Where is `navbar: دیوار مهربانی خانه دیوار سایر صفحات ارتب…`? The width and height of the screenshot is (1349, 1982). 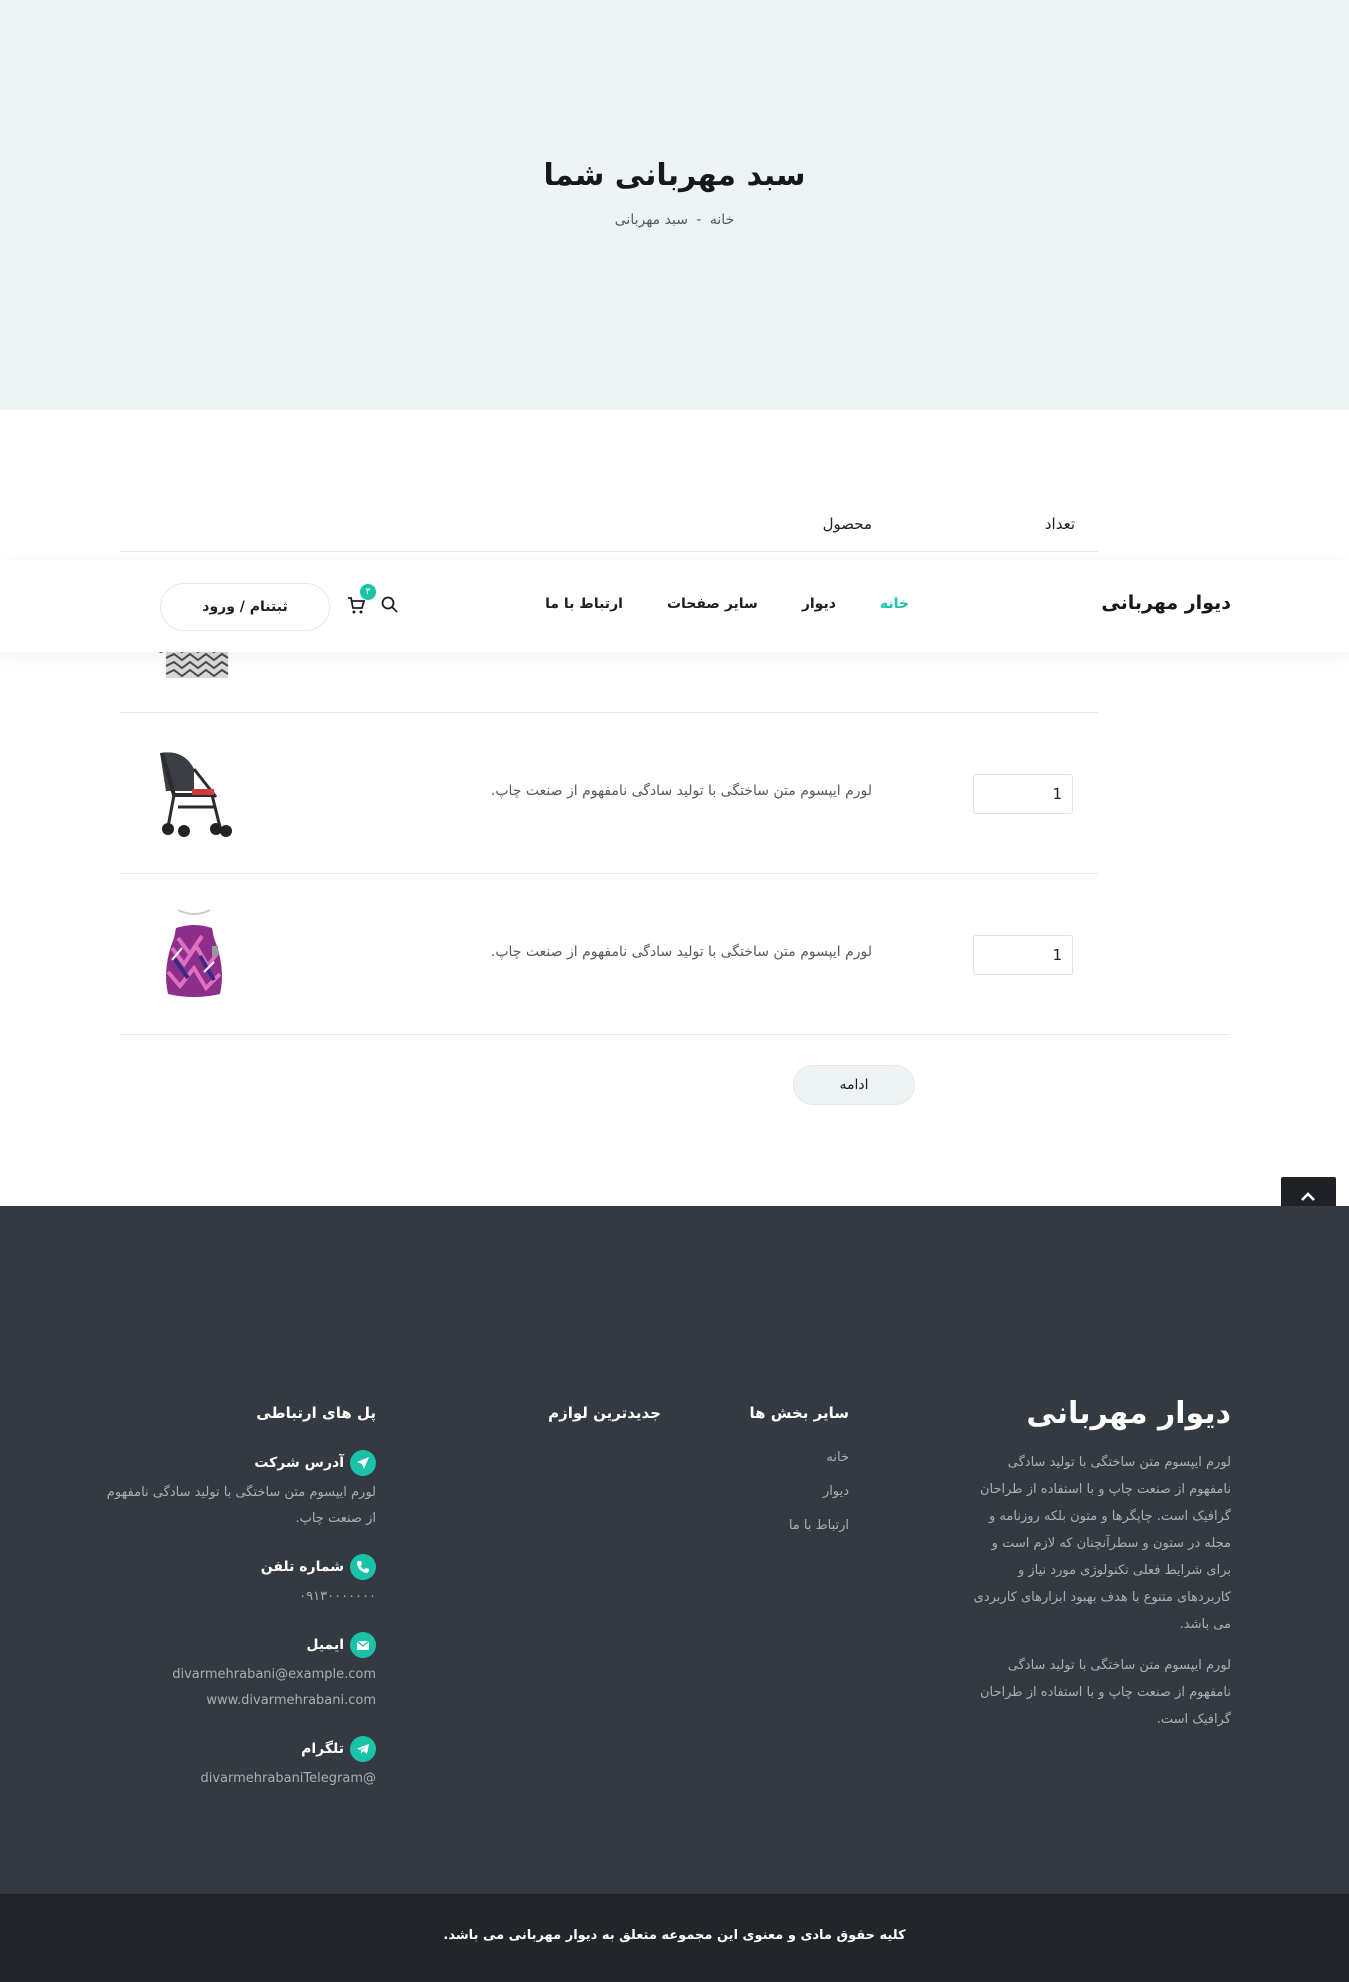
navbar: دیوار مهربانی خانه دیوار سایر صفحات ارتب… is located at coordinates (674, 606).